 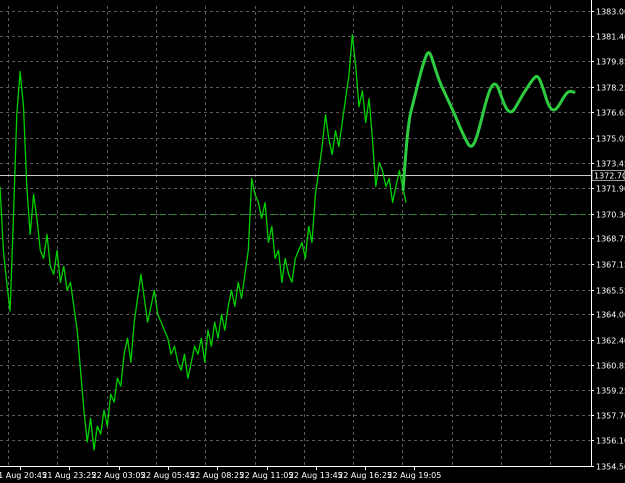 I want to click on x-tick-label: 21 Aug 20:45, so click(x=23, y=475).